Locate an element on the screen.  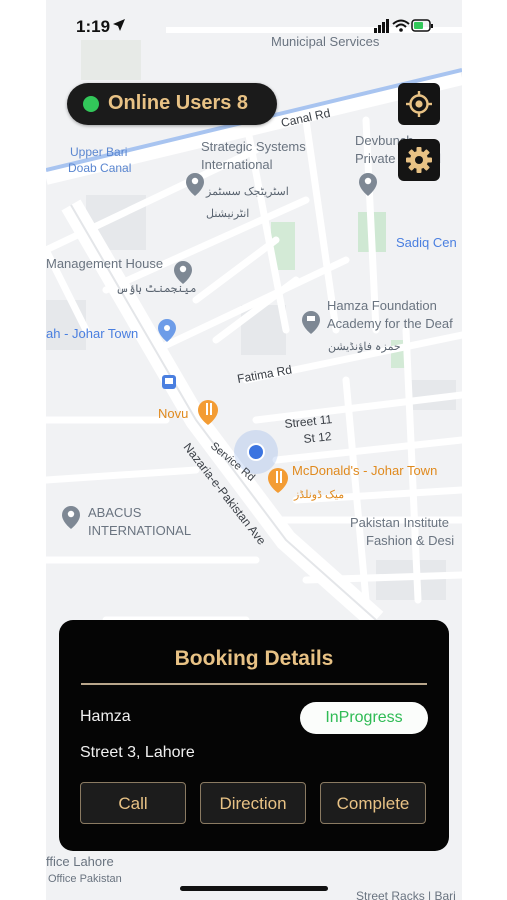
signal-icon is located at coordinates (381, 26).